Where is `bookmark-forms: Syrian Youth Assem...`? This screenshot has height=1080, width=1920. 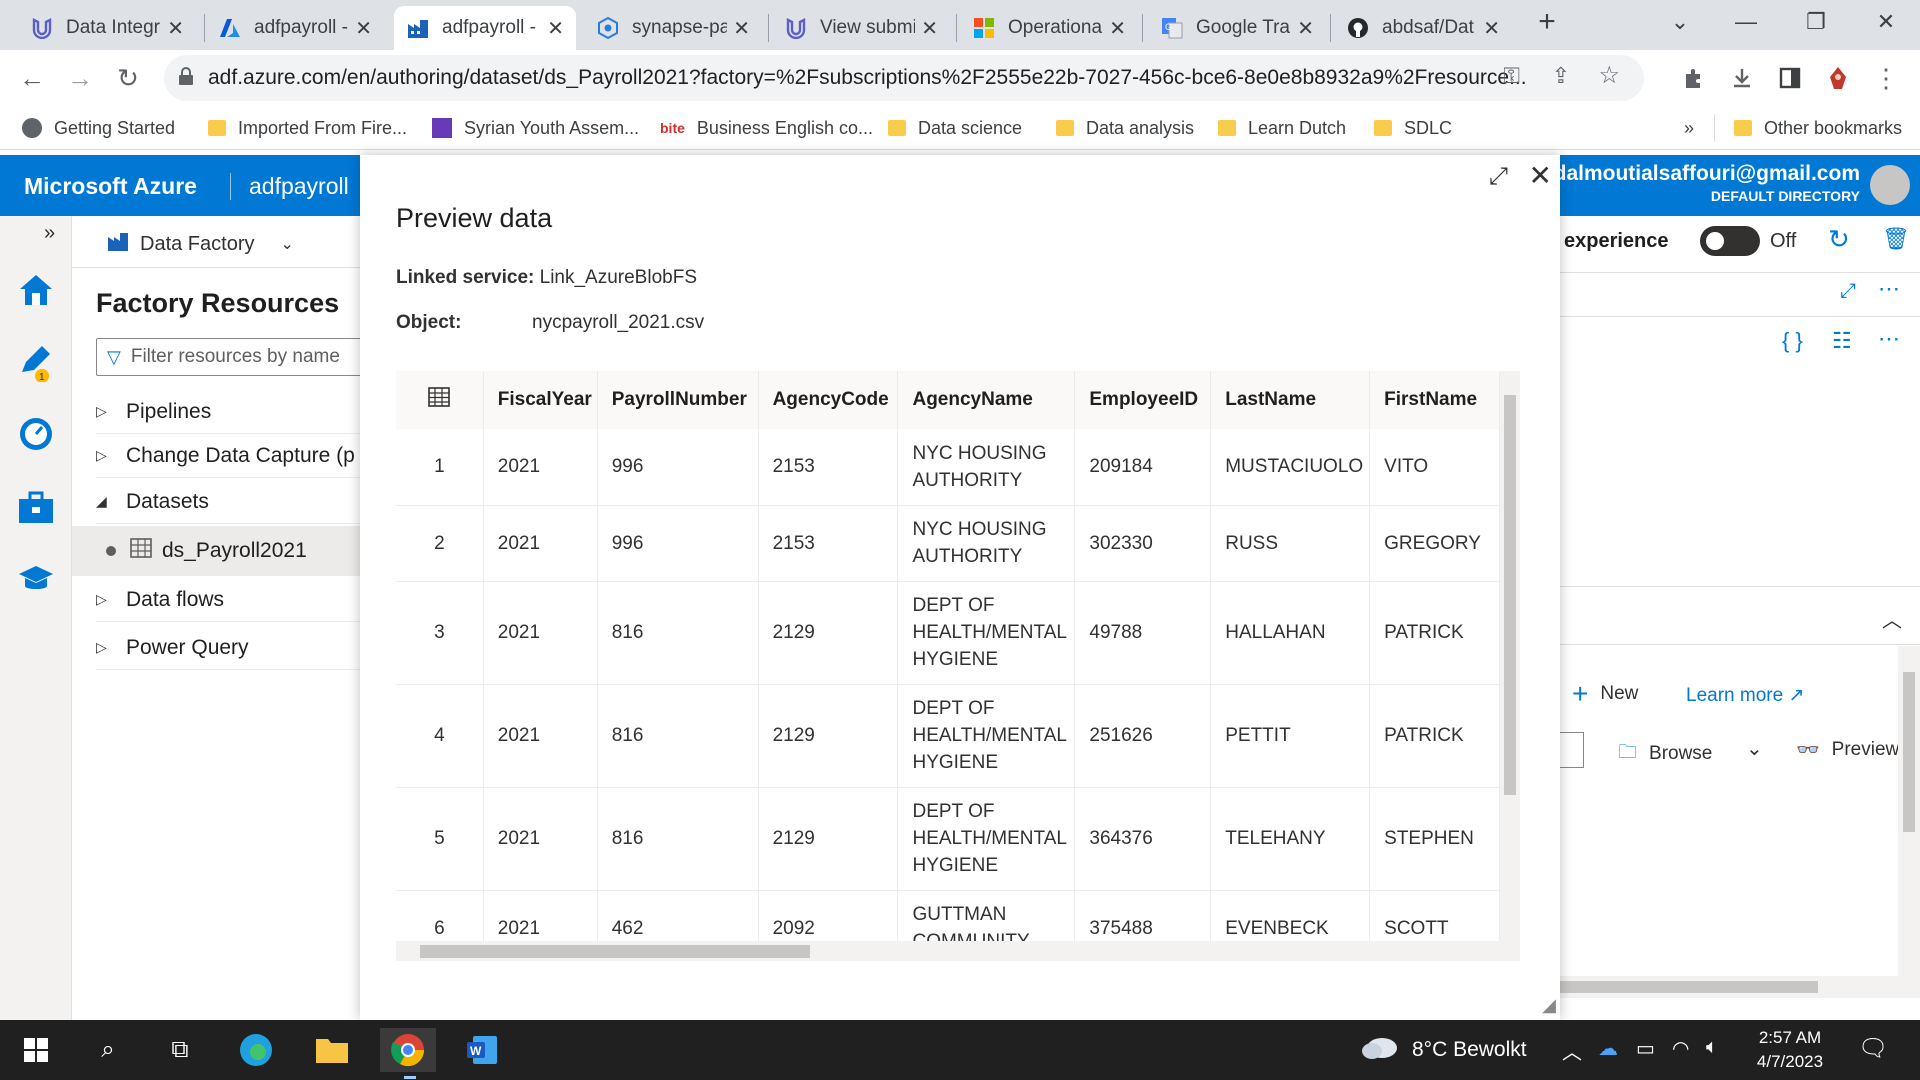 bookmark-forms: Syrian Youth Assem... is located at coordinates (535, 128).